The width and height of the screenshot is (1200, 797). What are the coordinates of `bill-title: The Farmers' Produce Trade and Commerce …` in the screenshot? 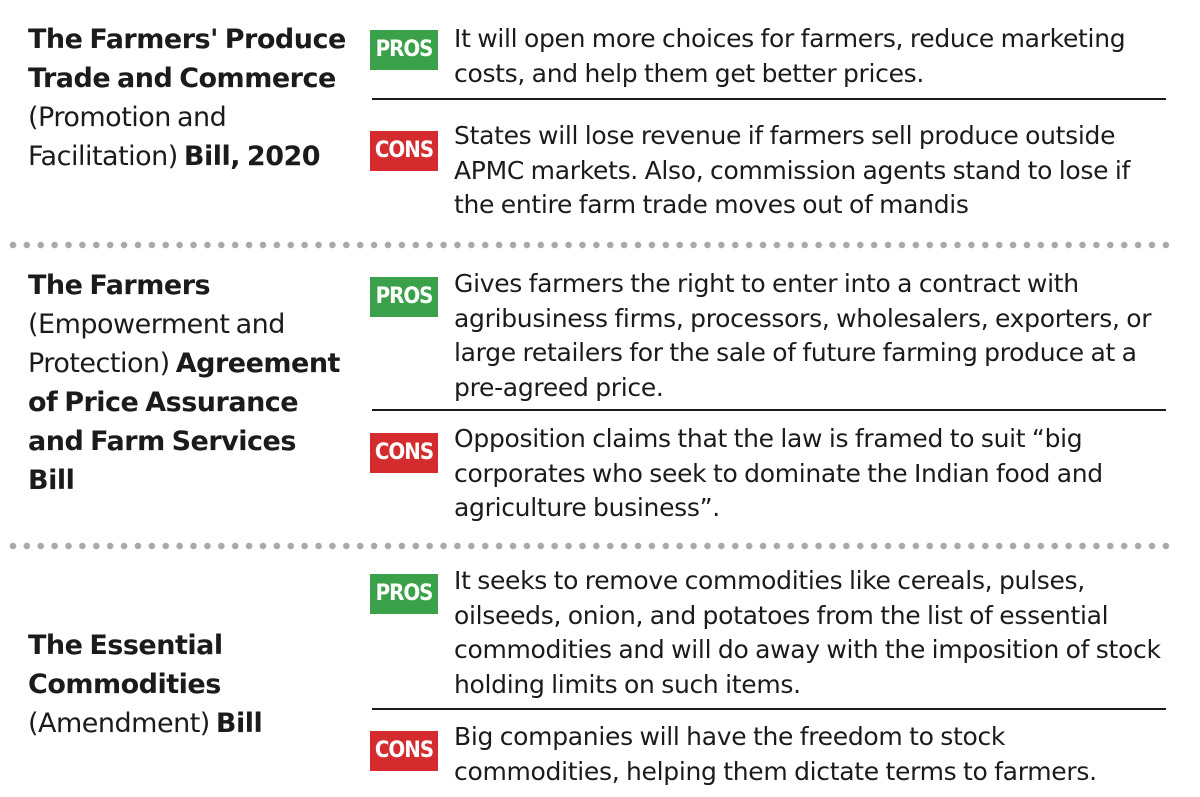 It's located at (188, 98).